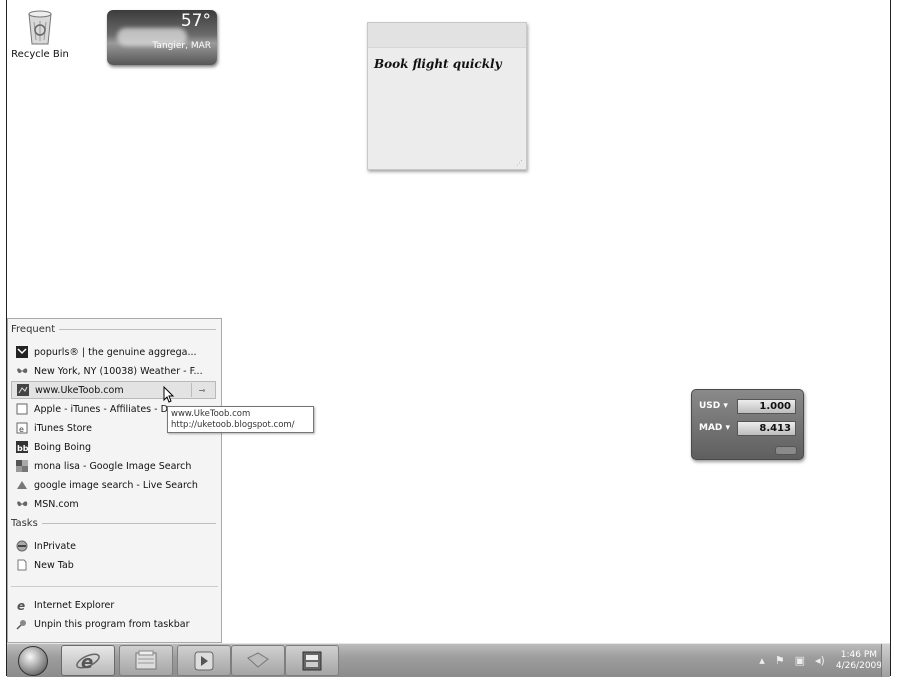 The image size is (897, 677). Describe the element at coordinates (56, 504) in the screenshot. I see `jump-item-label: MSN.com` at that location.